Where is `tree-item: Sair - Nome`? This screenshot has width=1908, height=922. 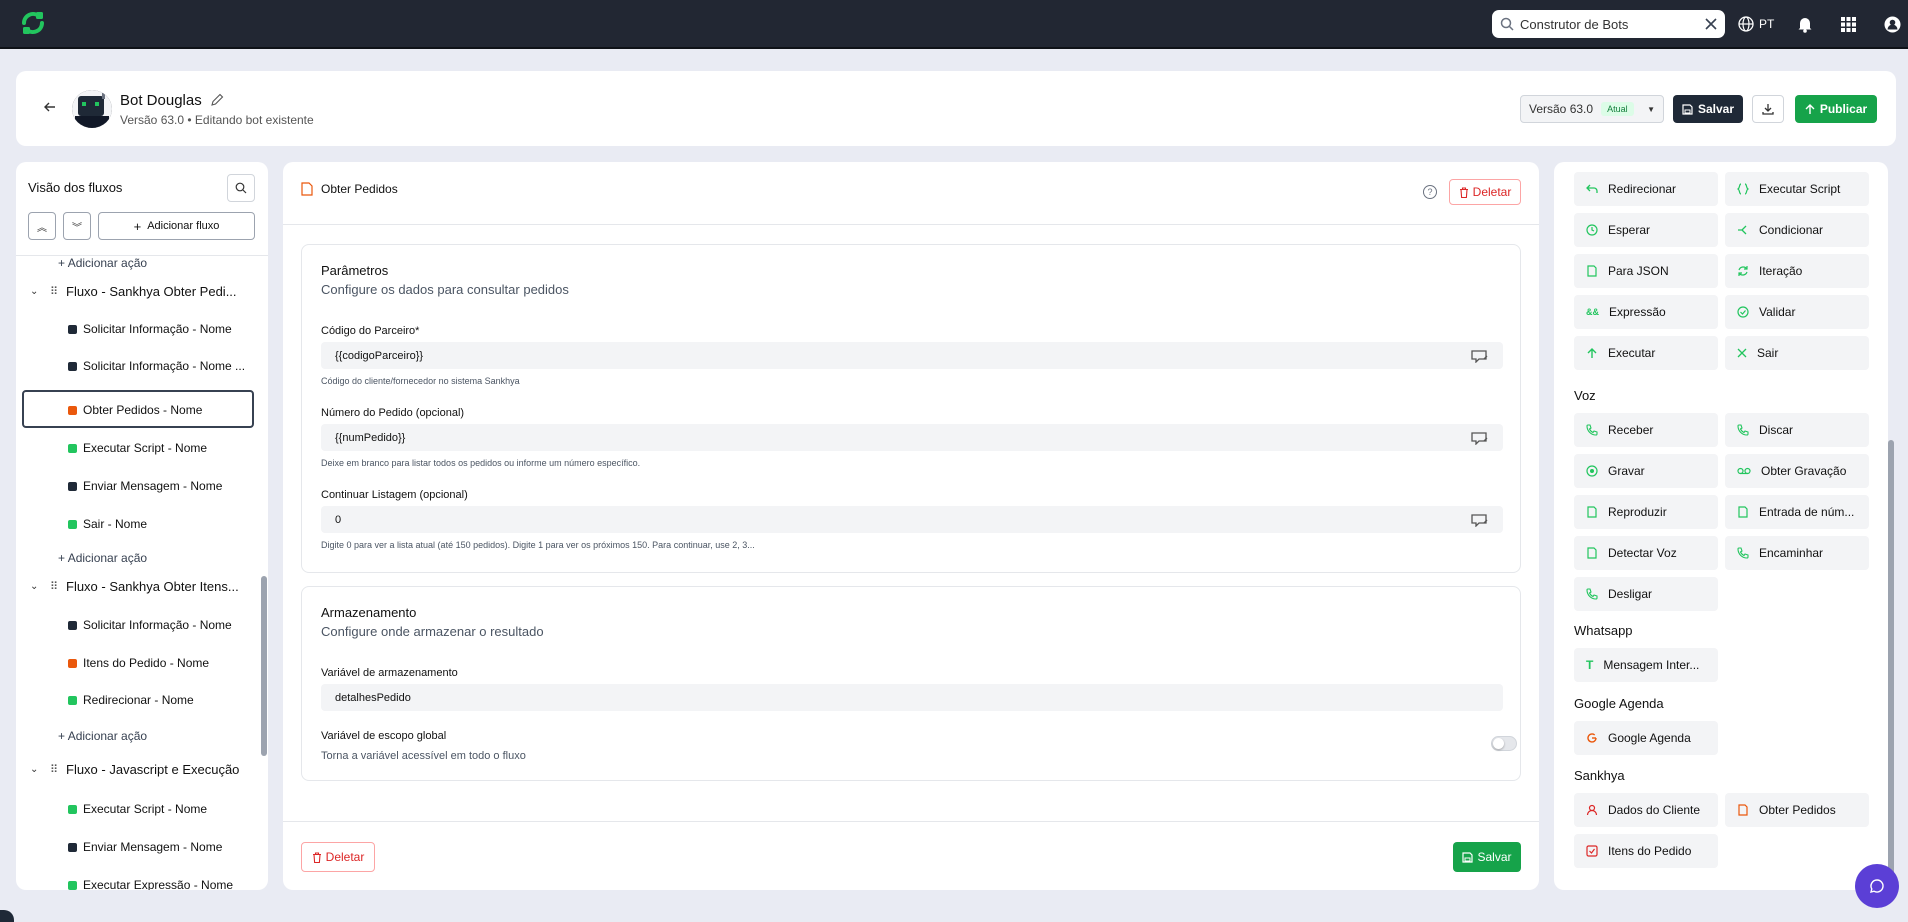
tree-item: Sair - Nome is located at coordinates (107, 524).